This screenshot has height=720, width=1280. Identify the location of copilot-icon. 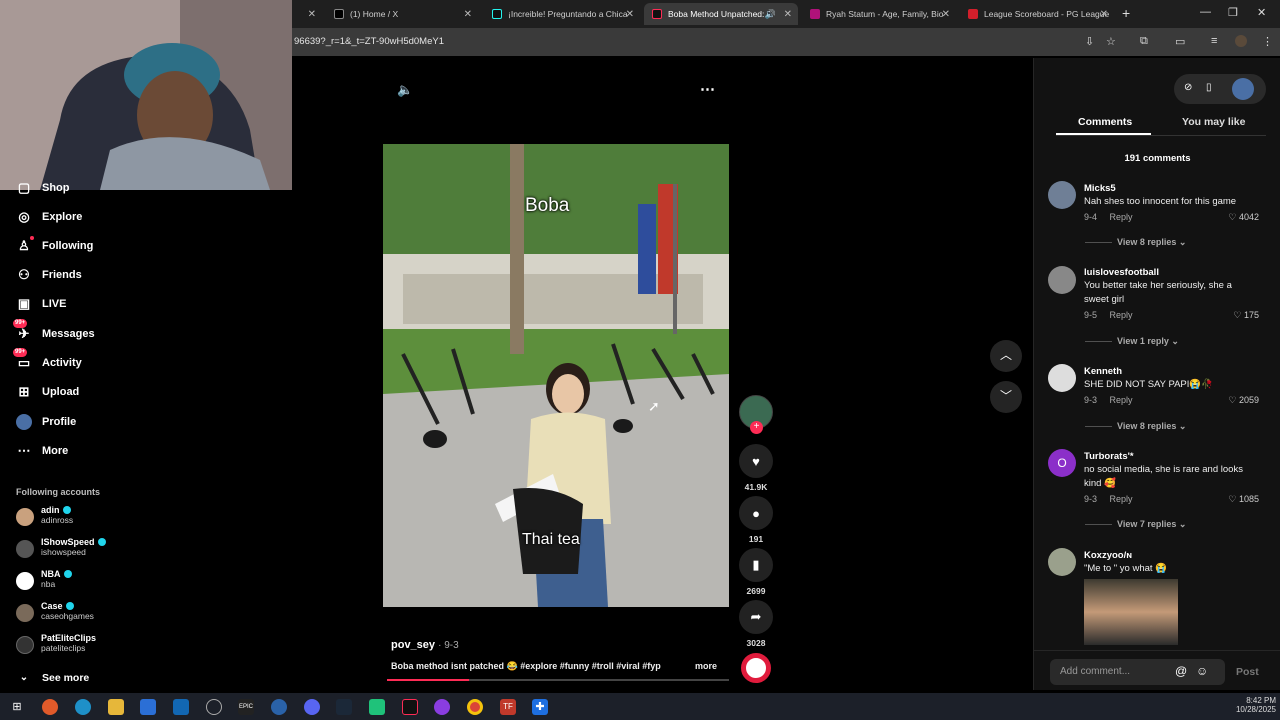
(50, 707).